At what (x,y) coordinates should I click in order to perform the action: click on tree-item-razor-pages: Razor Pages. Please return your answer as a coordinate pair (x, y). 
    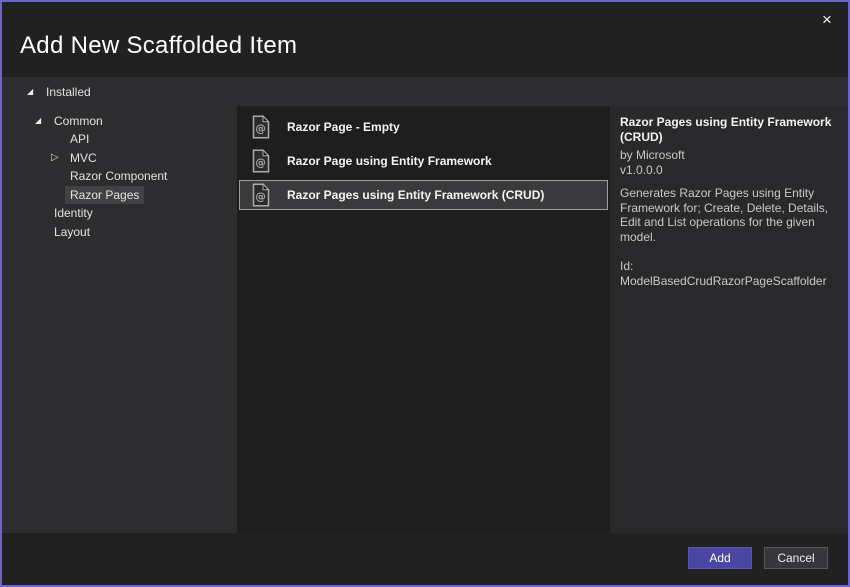
    Looking at the image, I should click on (119, 195).